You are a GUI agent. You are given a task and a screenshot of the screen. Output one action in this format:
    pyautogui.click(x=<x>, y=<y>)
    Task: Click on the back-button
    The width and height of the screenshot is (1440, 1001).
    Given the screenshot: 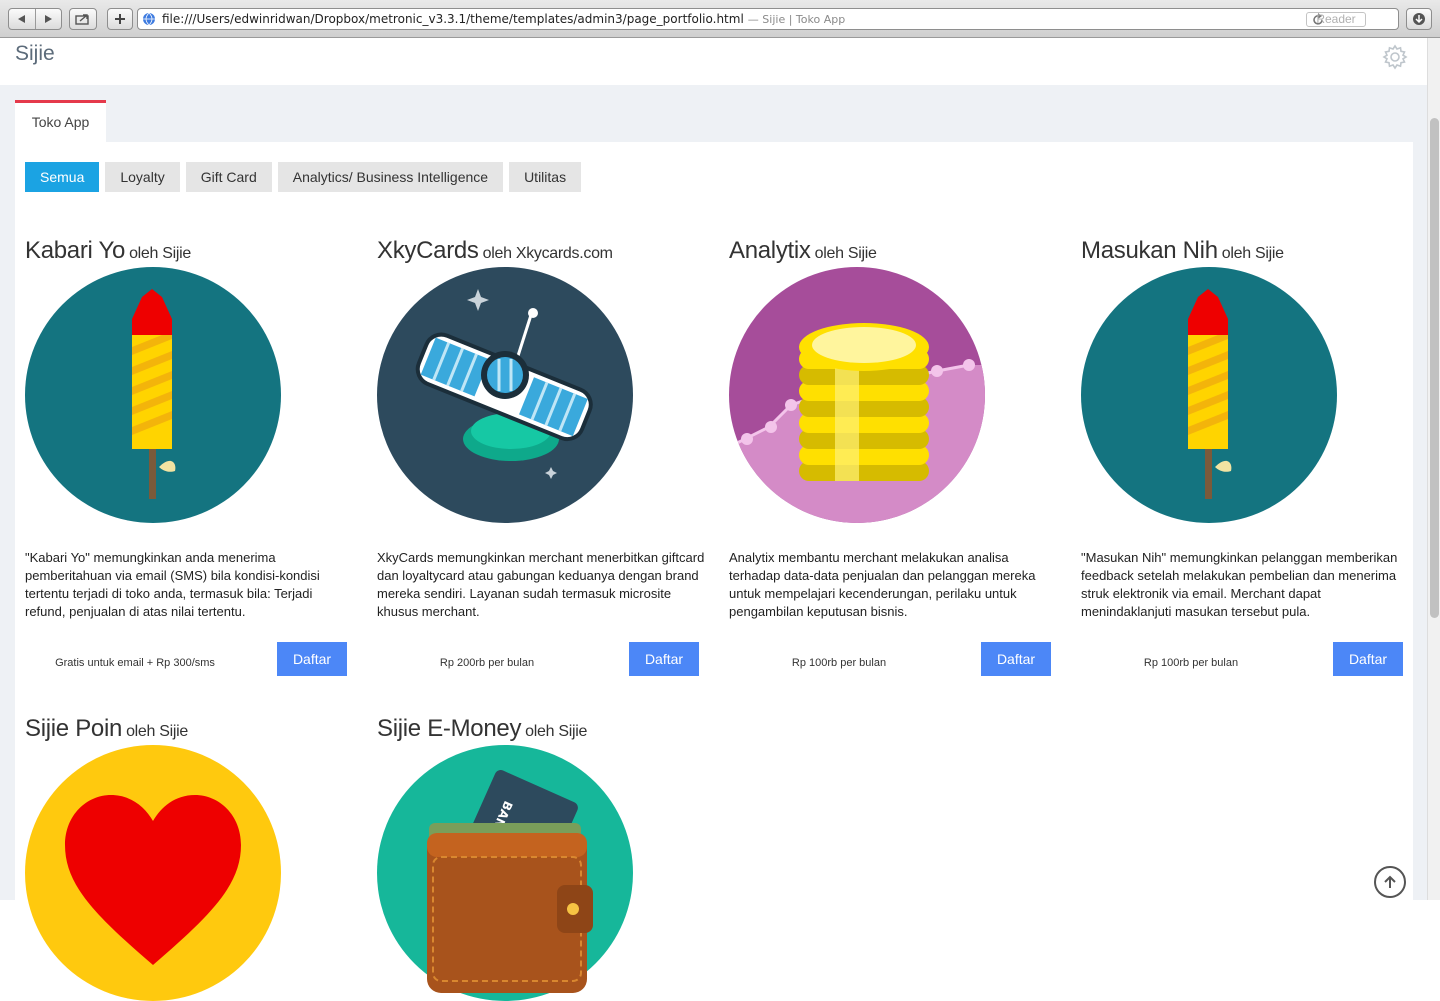 What is the action you would take?
    pyautogui.click(x=22, y=19)
    